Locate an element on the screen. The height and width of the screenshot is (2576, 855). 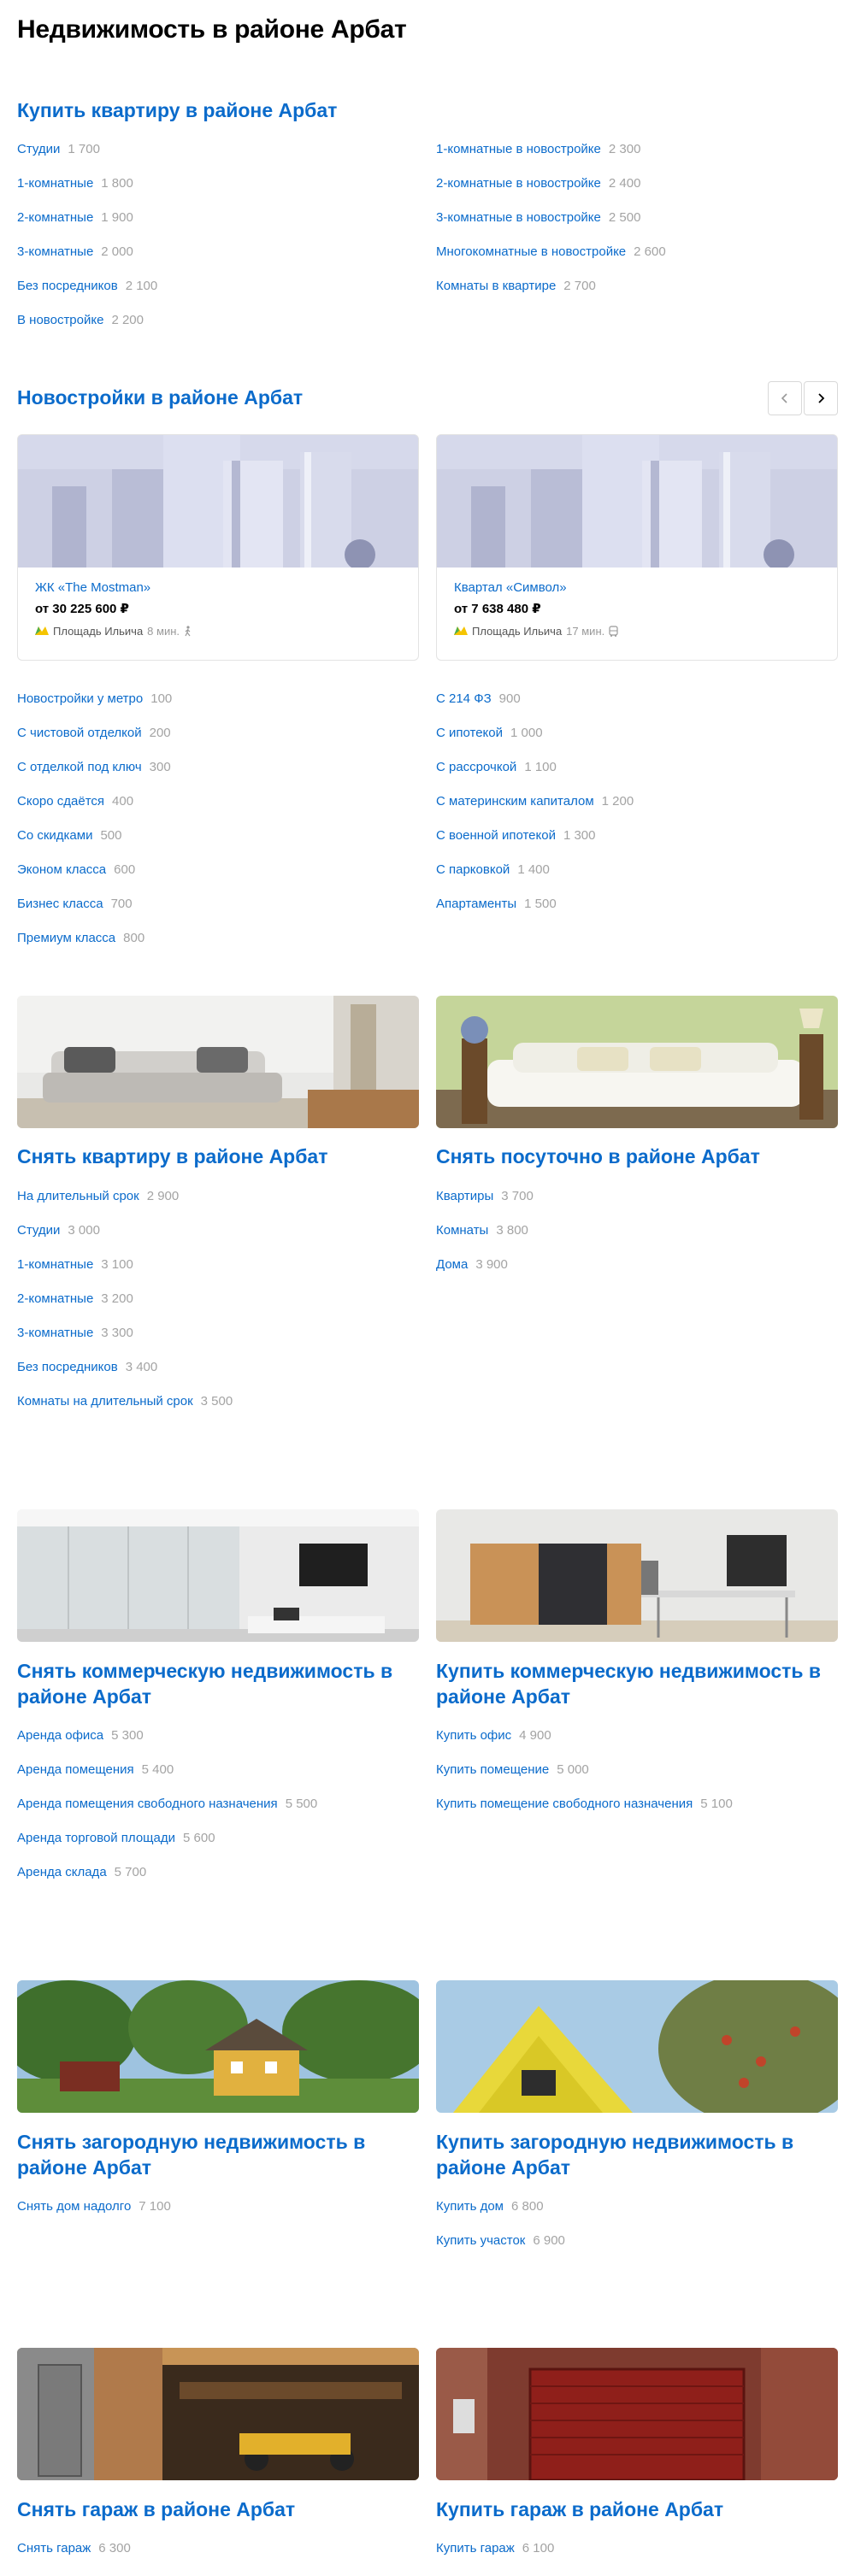
filter-link: 2-комнатные в новостройке is located at coordinates (518, 183).